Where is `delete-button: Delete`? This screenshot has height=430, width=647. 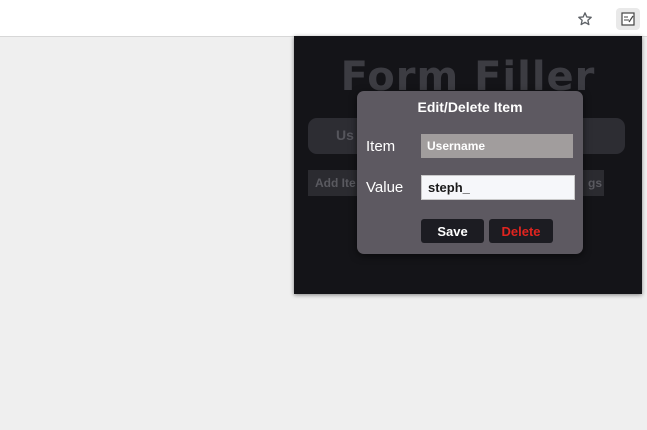
delete-button: Delete is located at coordinates (521, 231).